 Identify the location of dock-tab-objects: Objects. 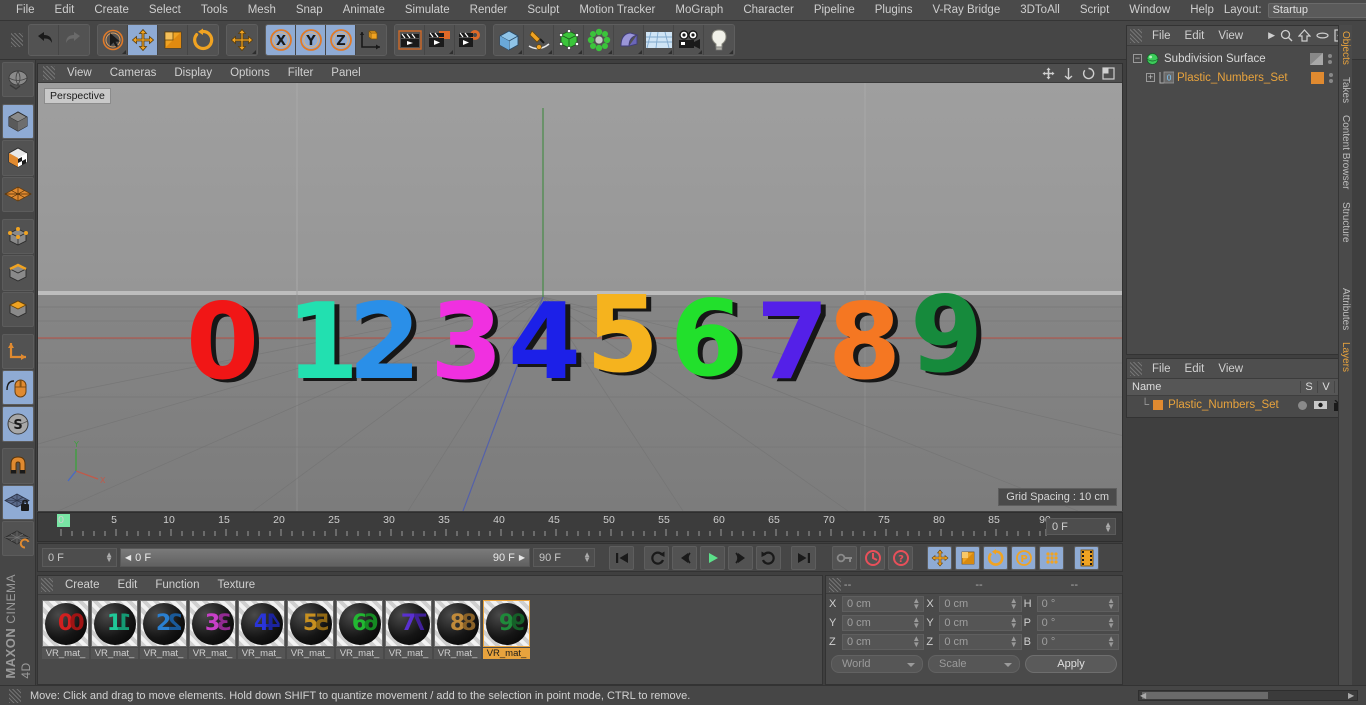
(1345, 48).